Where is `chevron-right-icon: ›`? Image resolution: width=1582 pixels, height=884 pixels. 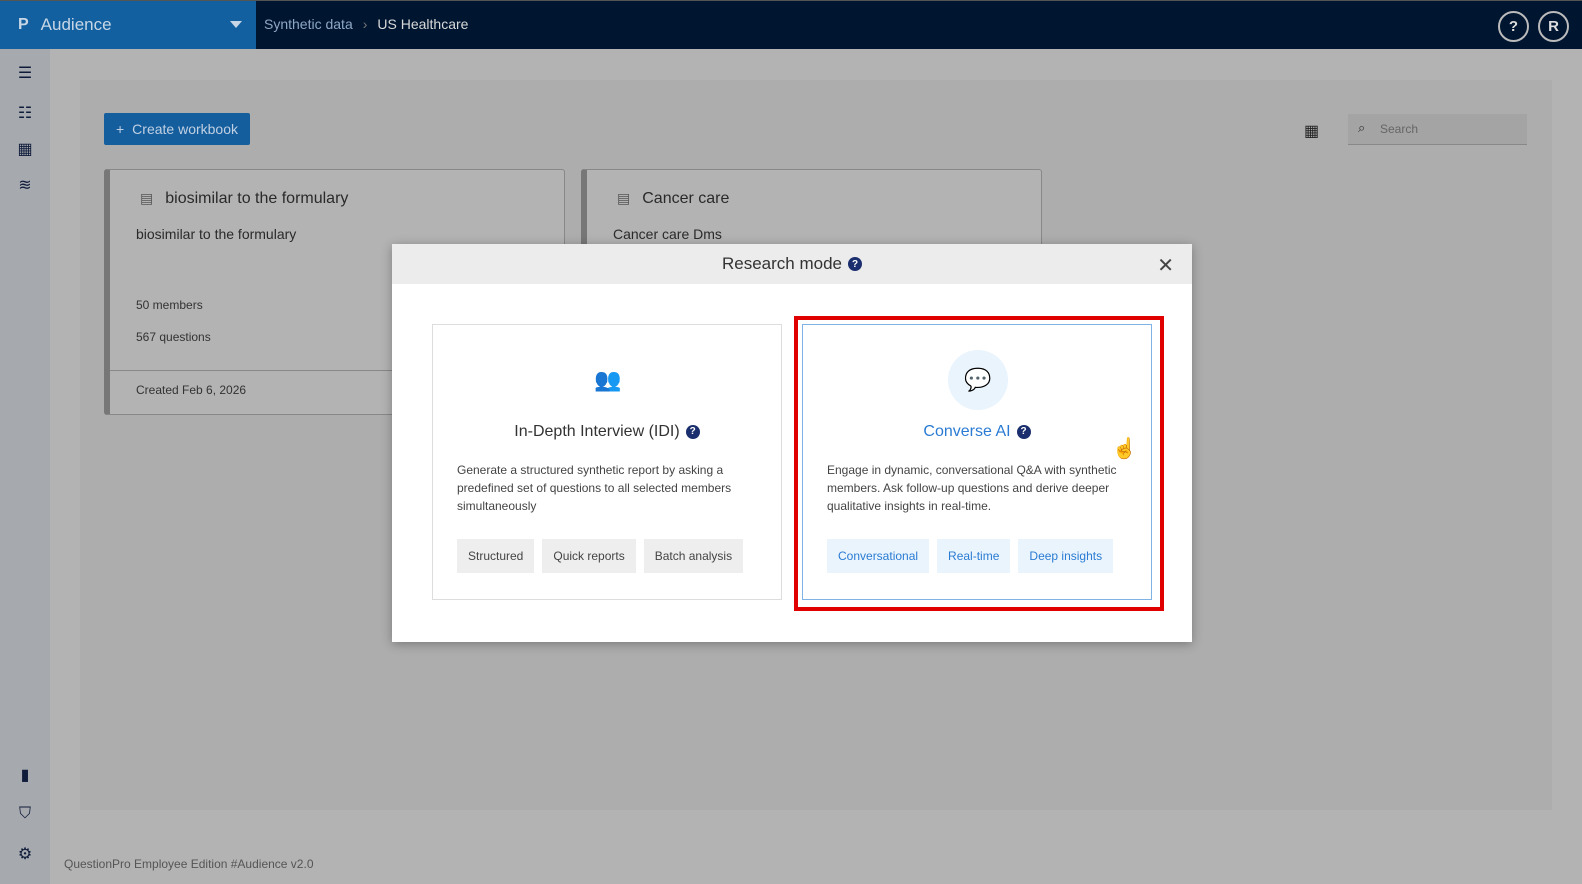 chevron-right-icon: › is located at coordinates (365, 24).